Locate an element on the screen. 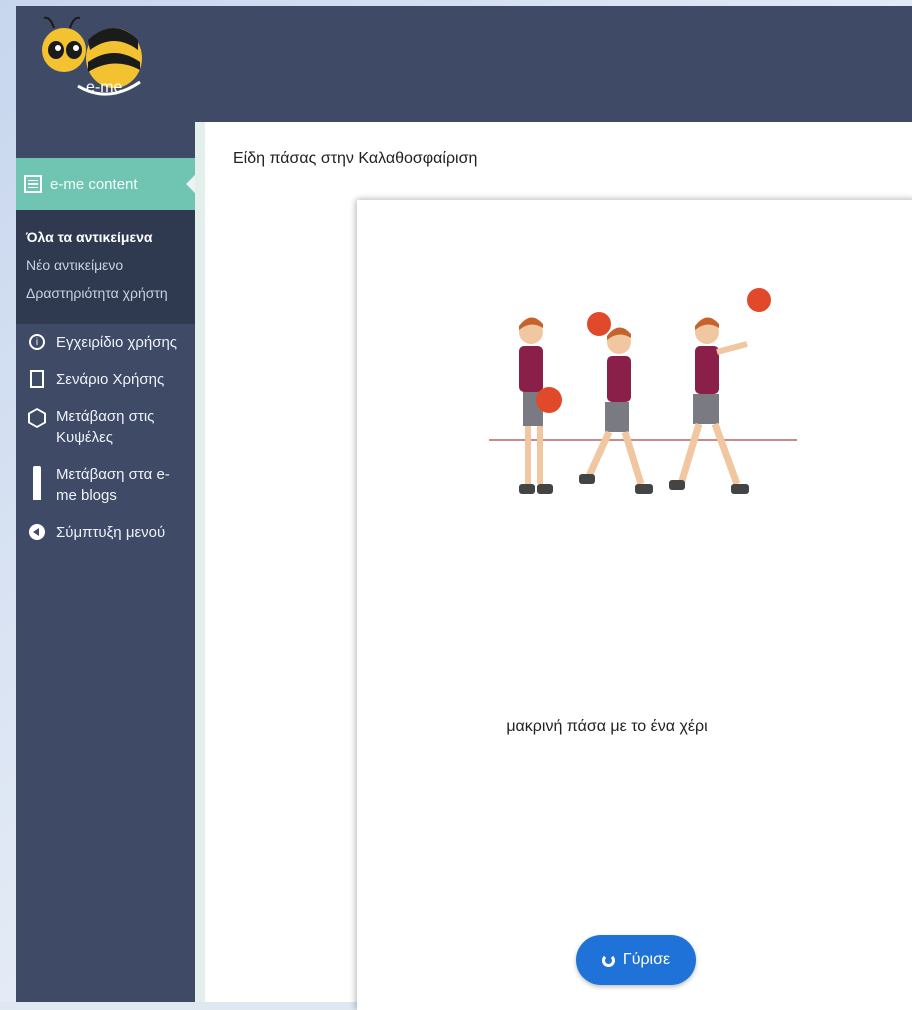 Image resolution: width=912 pixels, height=1010 pixels. list-icon is located at coordinates (33, 184).